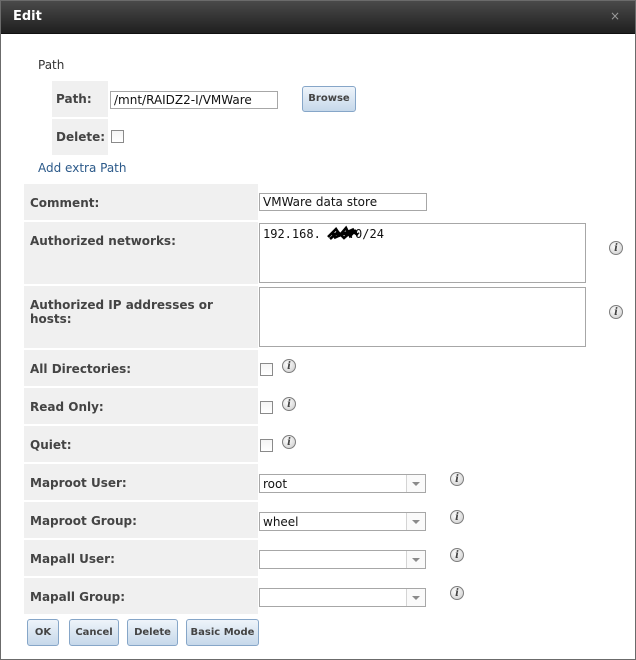 The height and width of the screenshot is (660, 636). I want to click on quiet-info-icon: i, so click(289, 442).